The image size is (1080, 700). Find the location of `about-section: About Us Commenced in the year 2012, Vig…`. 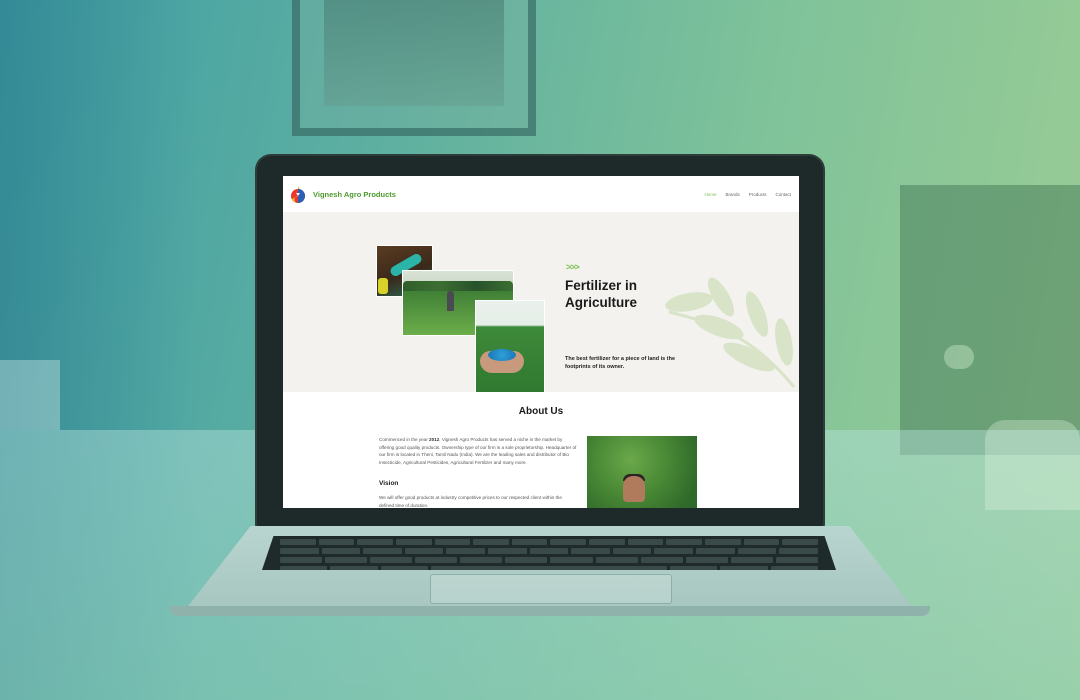

about-section: About Us Commenced in the year 2012, Vig… is located at coordinates (541, 450).